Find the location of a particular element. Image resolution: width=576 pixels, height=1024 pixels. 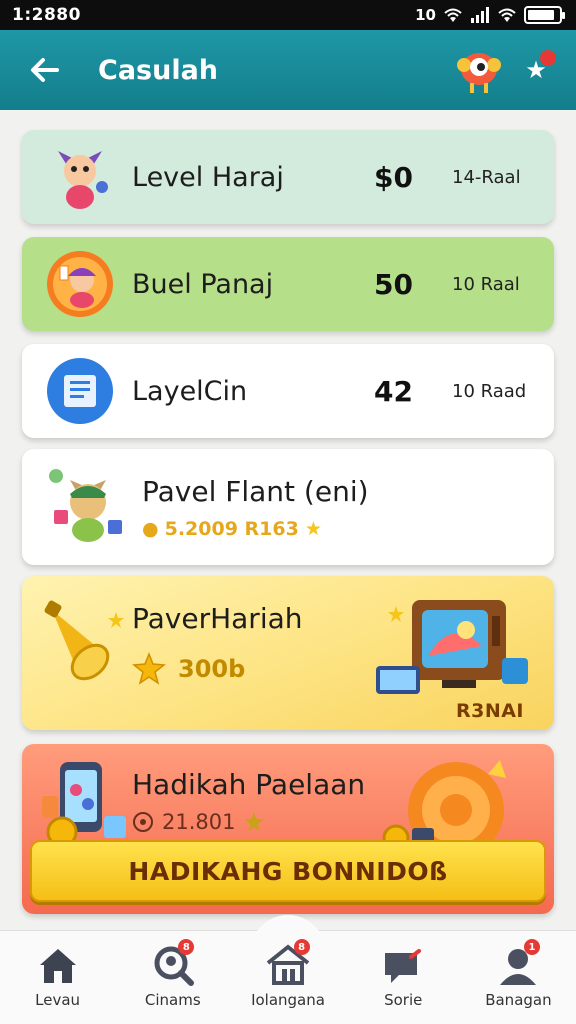

status-bar: 1:2880 10 is located at coordinates (288, 15).